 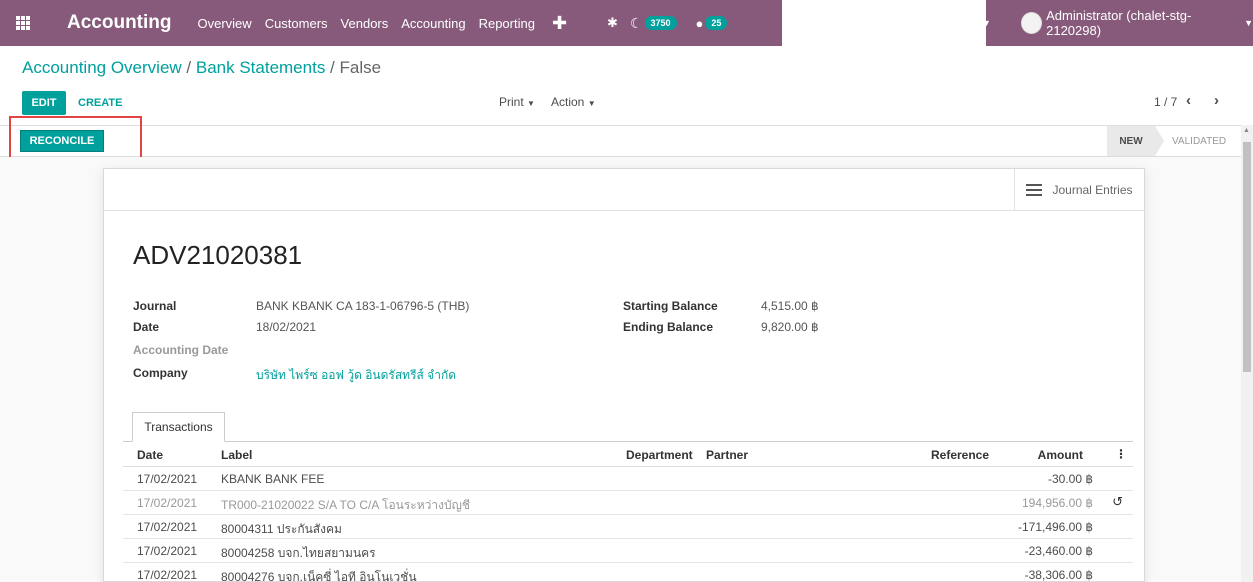 What do you see at coordinates (260, 67) in the screenshot?
I see `breadcrumb-bank-statements: Bank Statements` at bounding box center [260, 67].